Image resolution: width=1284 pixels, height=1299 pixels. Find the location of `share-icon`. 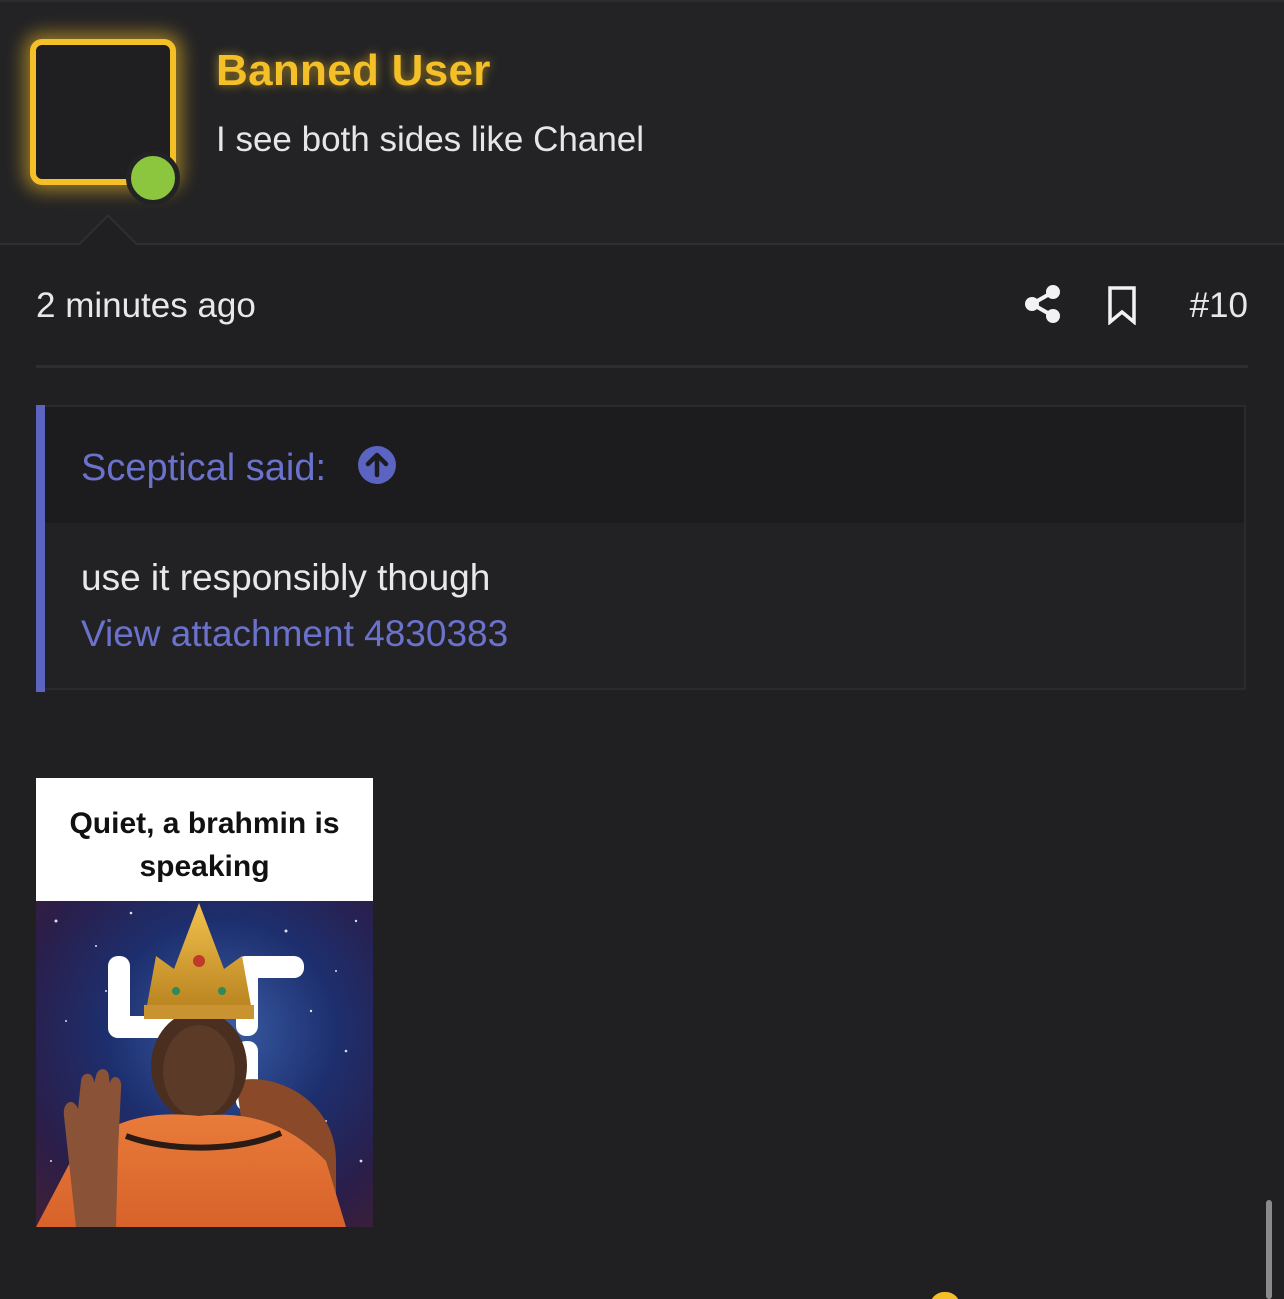

share-icon is located at coordinates (1043, 304).